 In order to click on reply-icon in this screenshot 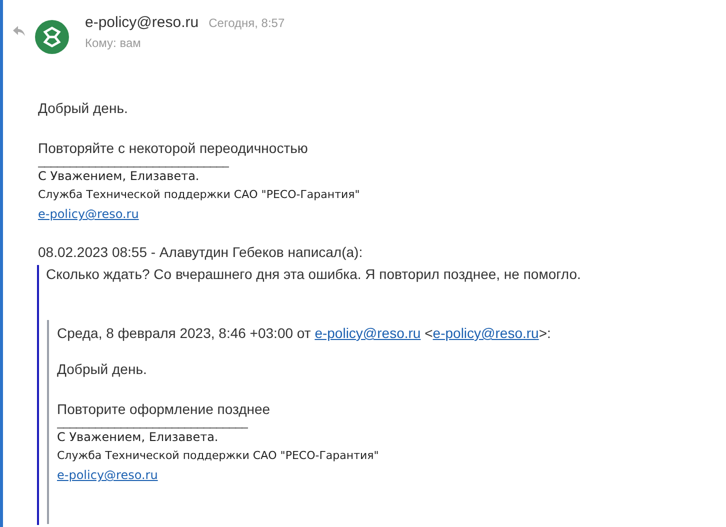, I will do `click(19, 31)`.